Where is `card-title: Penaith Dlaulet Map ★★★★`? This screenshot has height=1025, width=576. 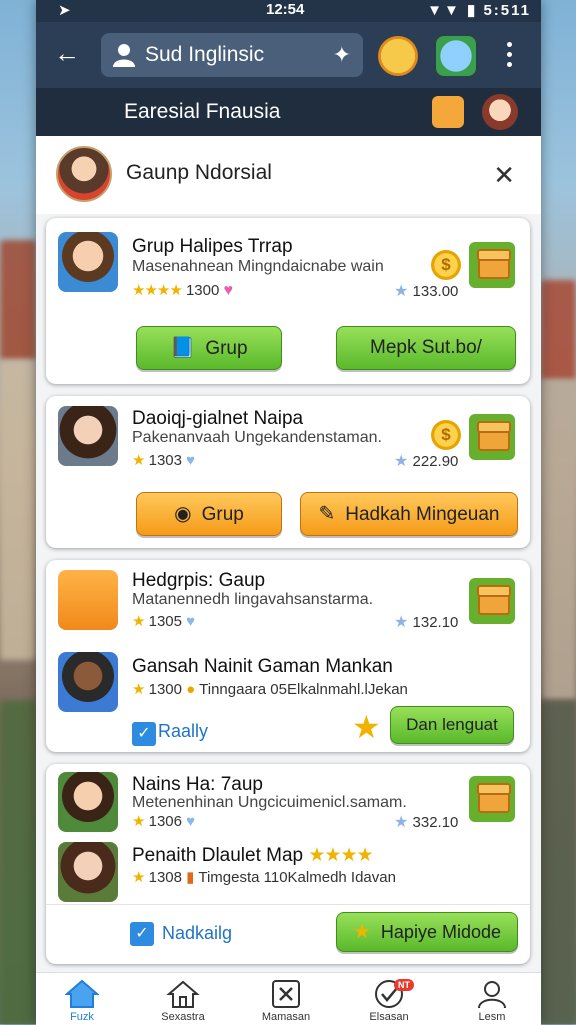 card-title: Penaith Dlaulet Map ★★★★ is located at coordinates (253, 855).